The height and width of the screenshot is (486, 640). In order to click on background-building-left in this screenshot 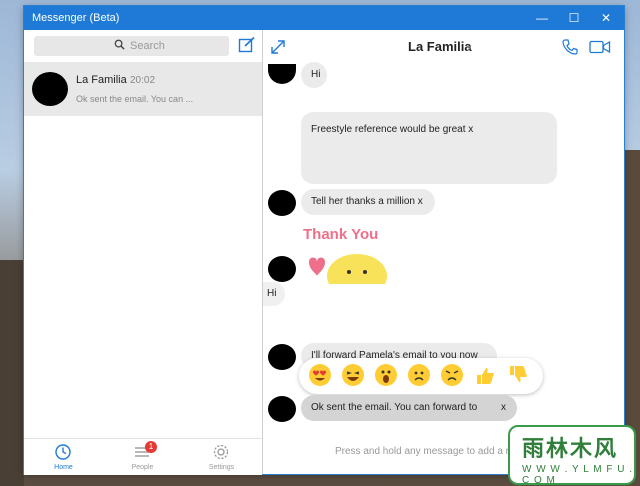, I will do `click(12, 373)`.